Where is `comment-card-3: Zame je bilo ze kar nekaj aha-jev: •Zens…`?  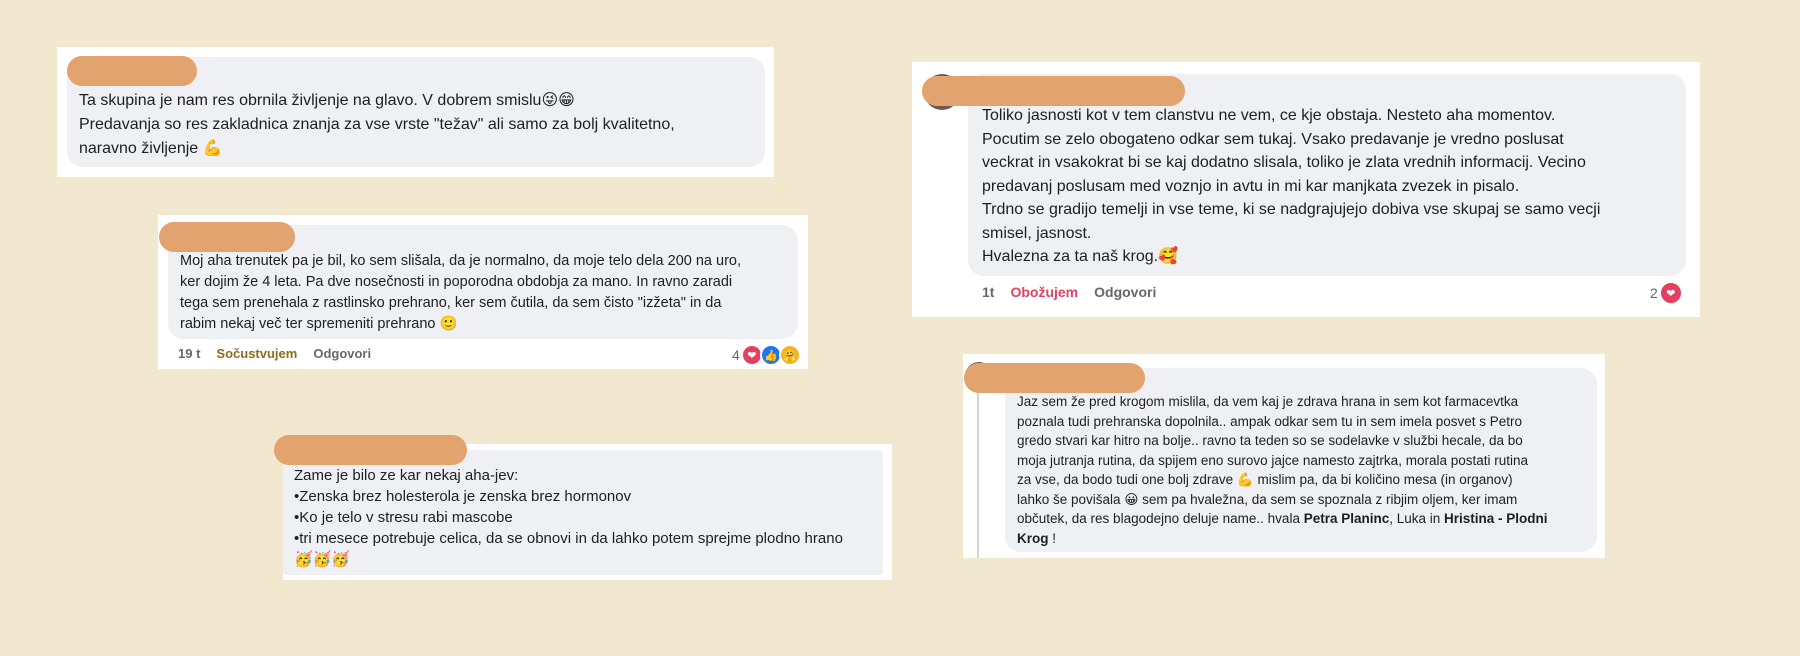
comment-card-3: Zame je bilo ze kar nekaj aha-jev: •Zens… is located at coordinates (583, 507).